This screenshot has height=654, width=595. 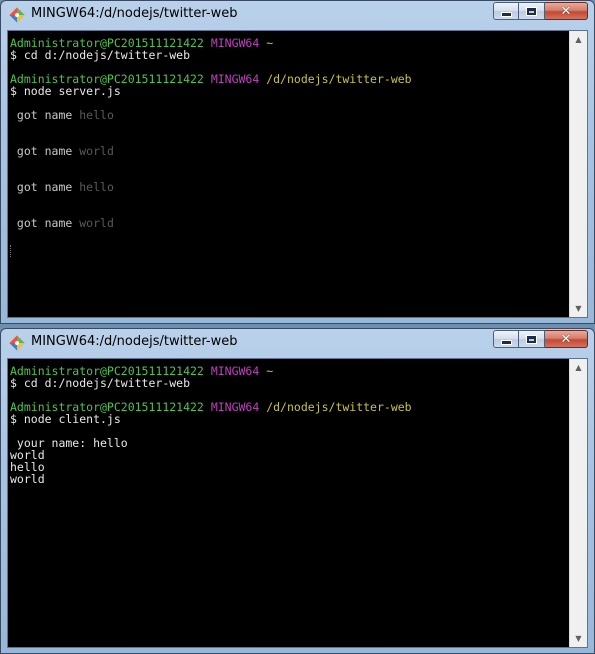 I want to click on console-line: $ node server.js, so click(x=290, y=91).